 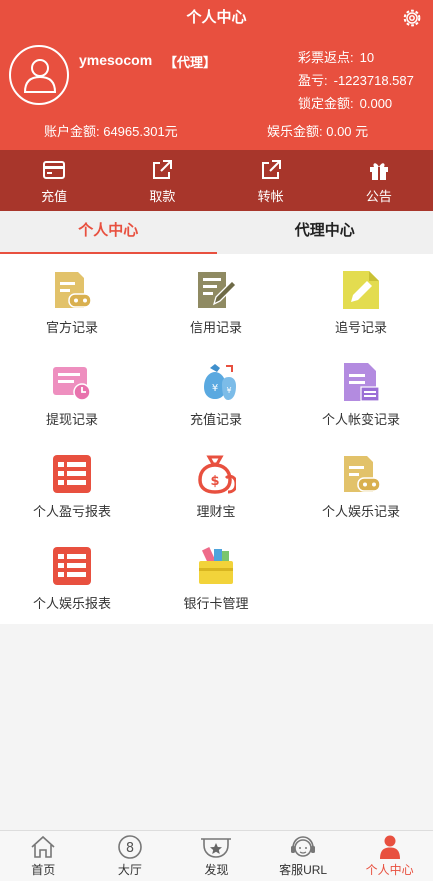 I want to click on action-announcement: 公告, so click(x=379, y=180).